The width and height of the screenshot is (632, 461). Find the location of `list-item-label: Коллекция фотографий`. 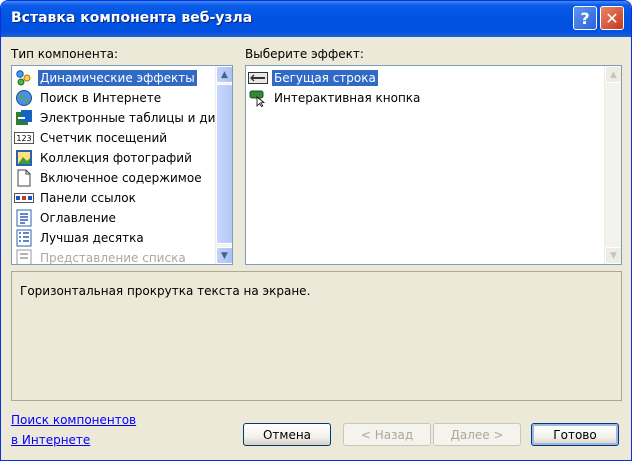

list-item-label: Коллекция фотографий is located at coordinates (116, 158).